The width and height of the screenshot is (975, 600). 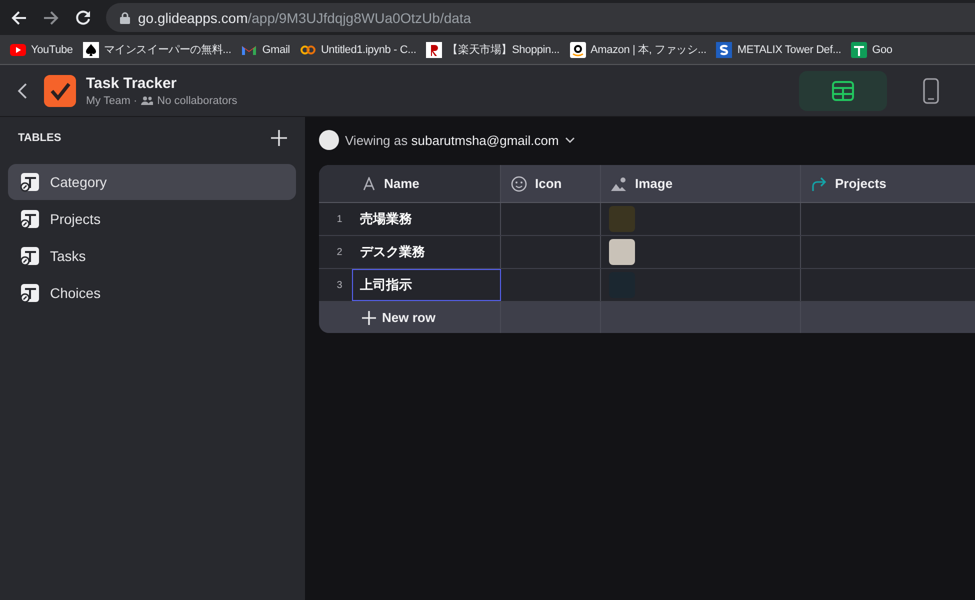 I want to click on back-arrow-icon, so click(x=19, y=17).